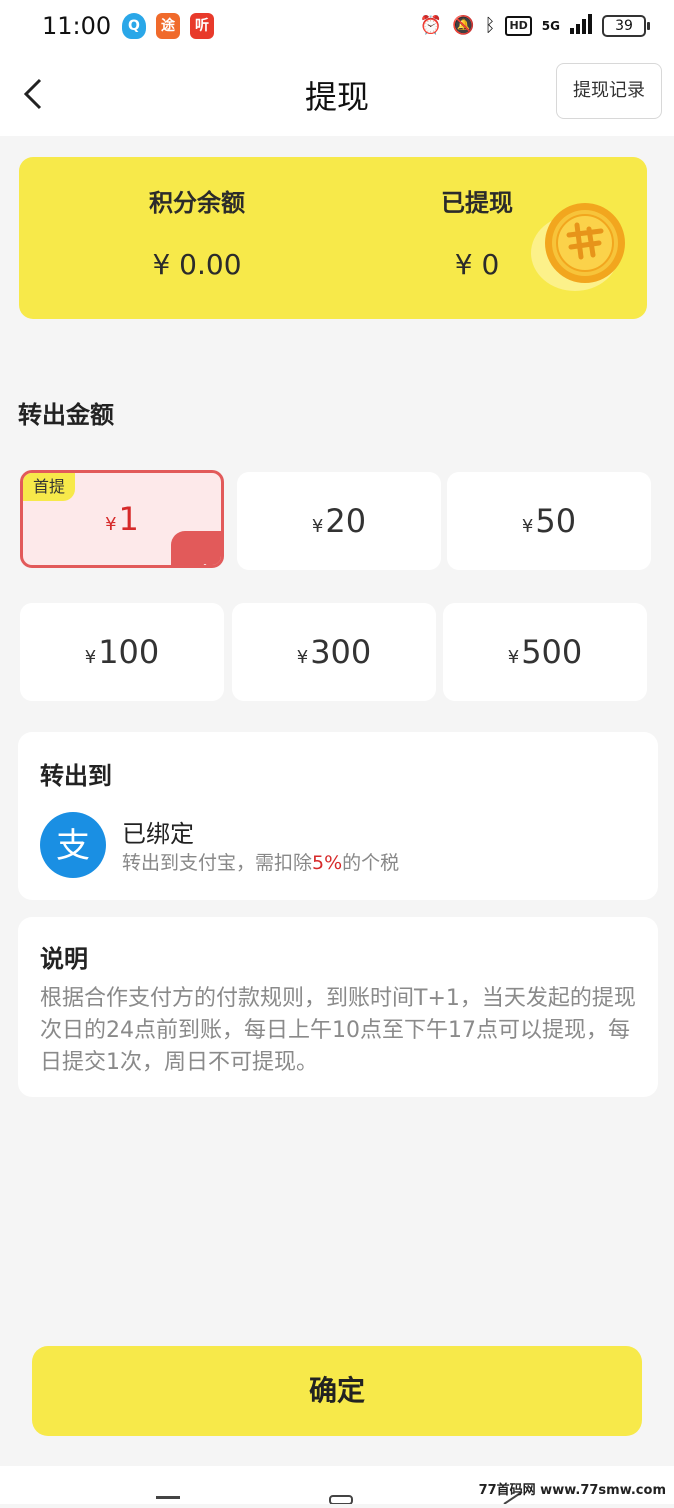 The image size is (674, 1508). I want to click on withdraw-record-button: 提现记录, so click(609, 91).